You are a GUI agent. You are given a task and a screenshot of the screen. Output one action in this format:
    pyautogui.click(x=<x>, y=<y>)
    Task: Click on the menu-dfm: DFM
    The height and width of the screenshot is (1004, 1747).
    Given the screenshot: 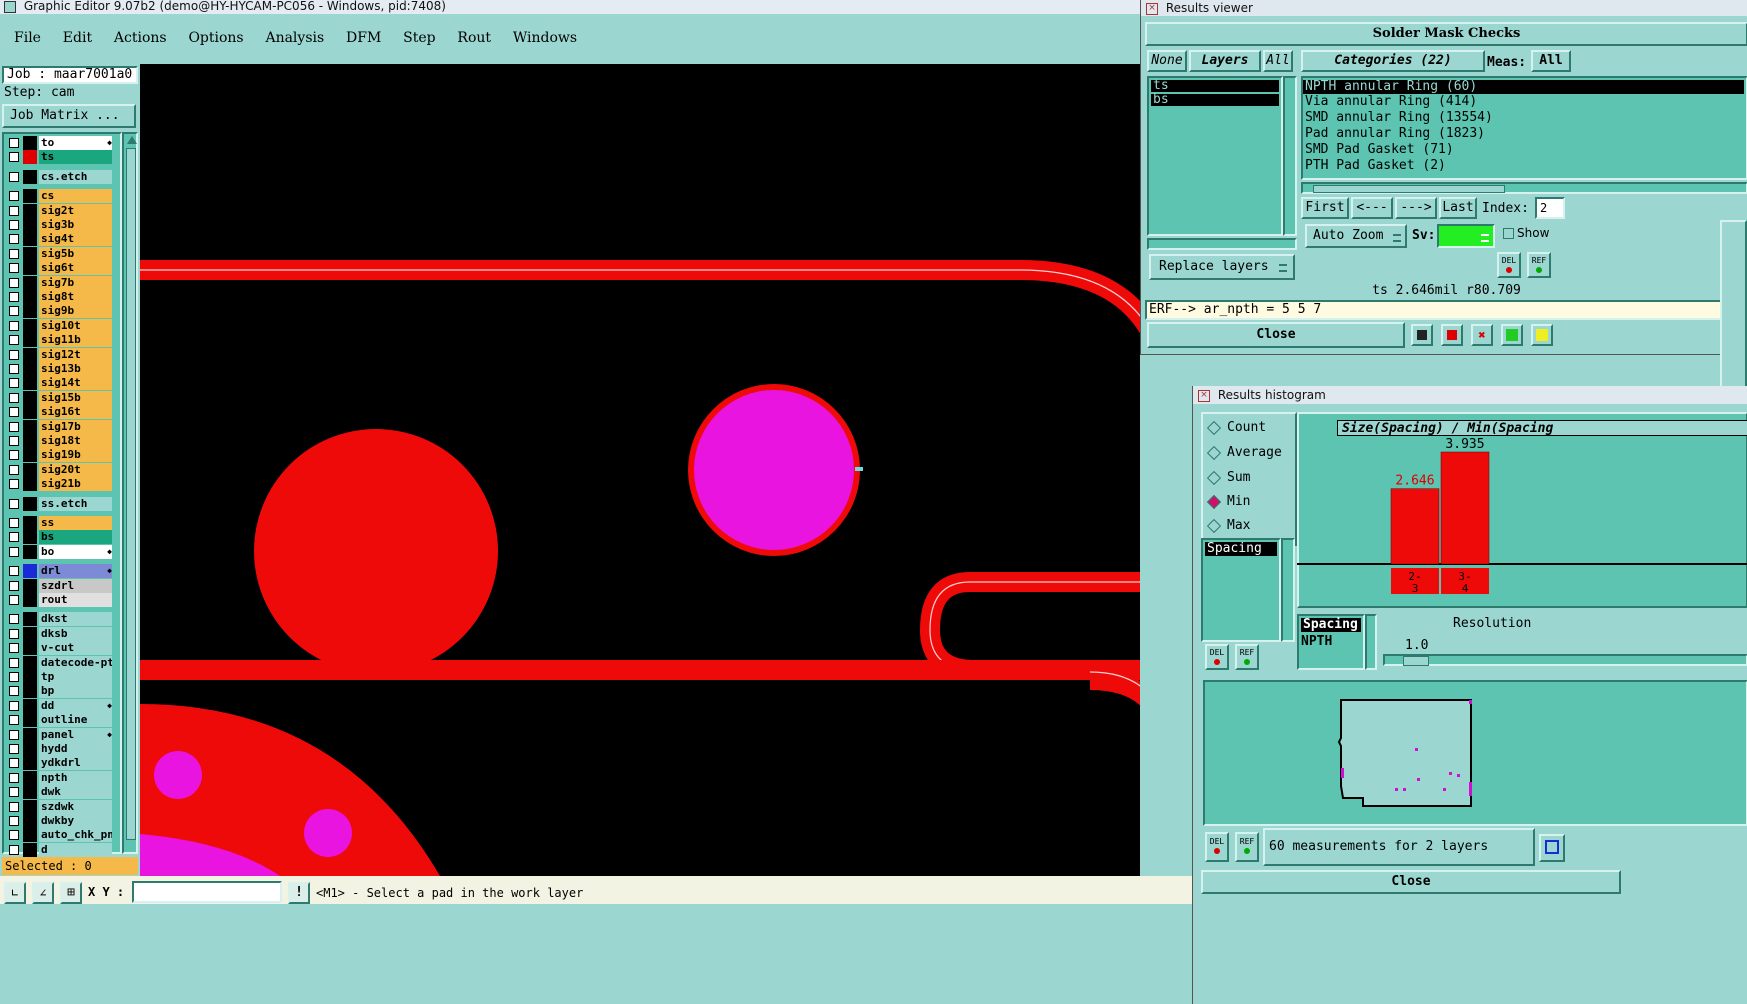 What is the action you would take?
    pyautogui.click(x=363, y=38)
    